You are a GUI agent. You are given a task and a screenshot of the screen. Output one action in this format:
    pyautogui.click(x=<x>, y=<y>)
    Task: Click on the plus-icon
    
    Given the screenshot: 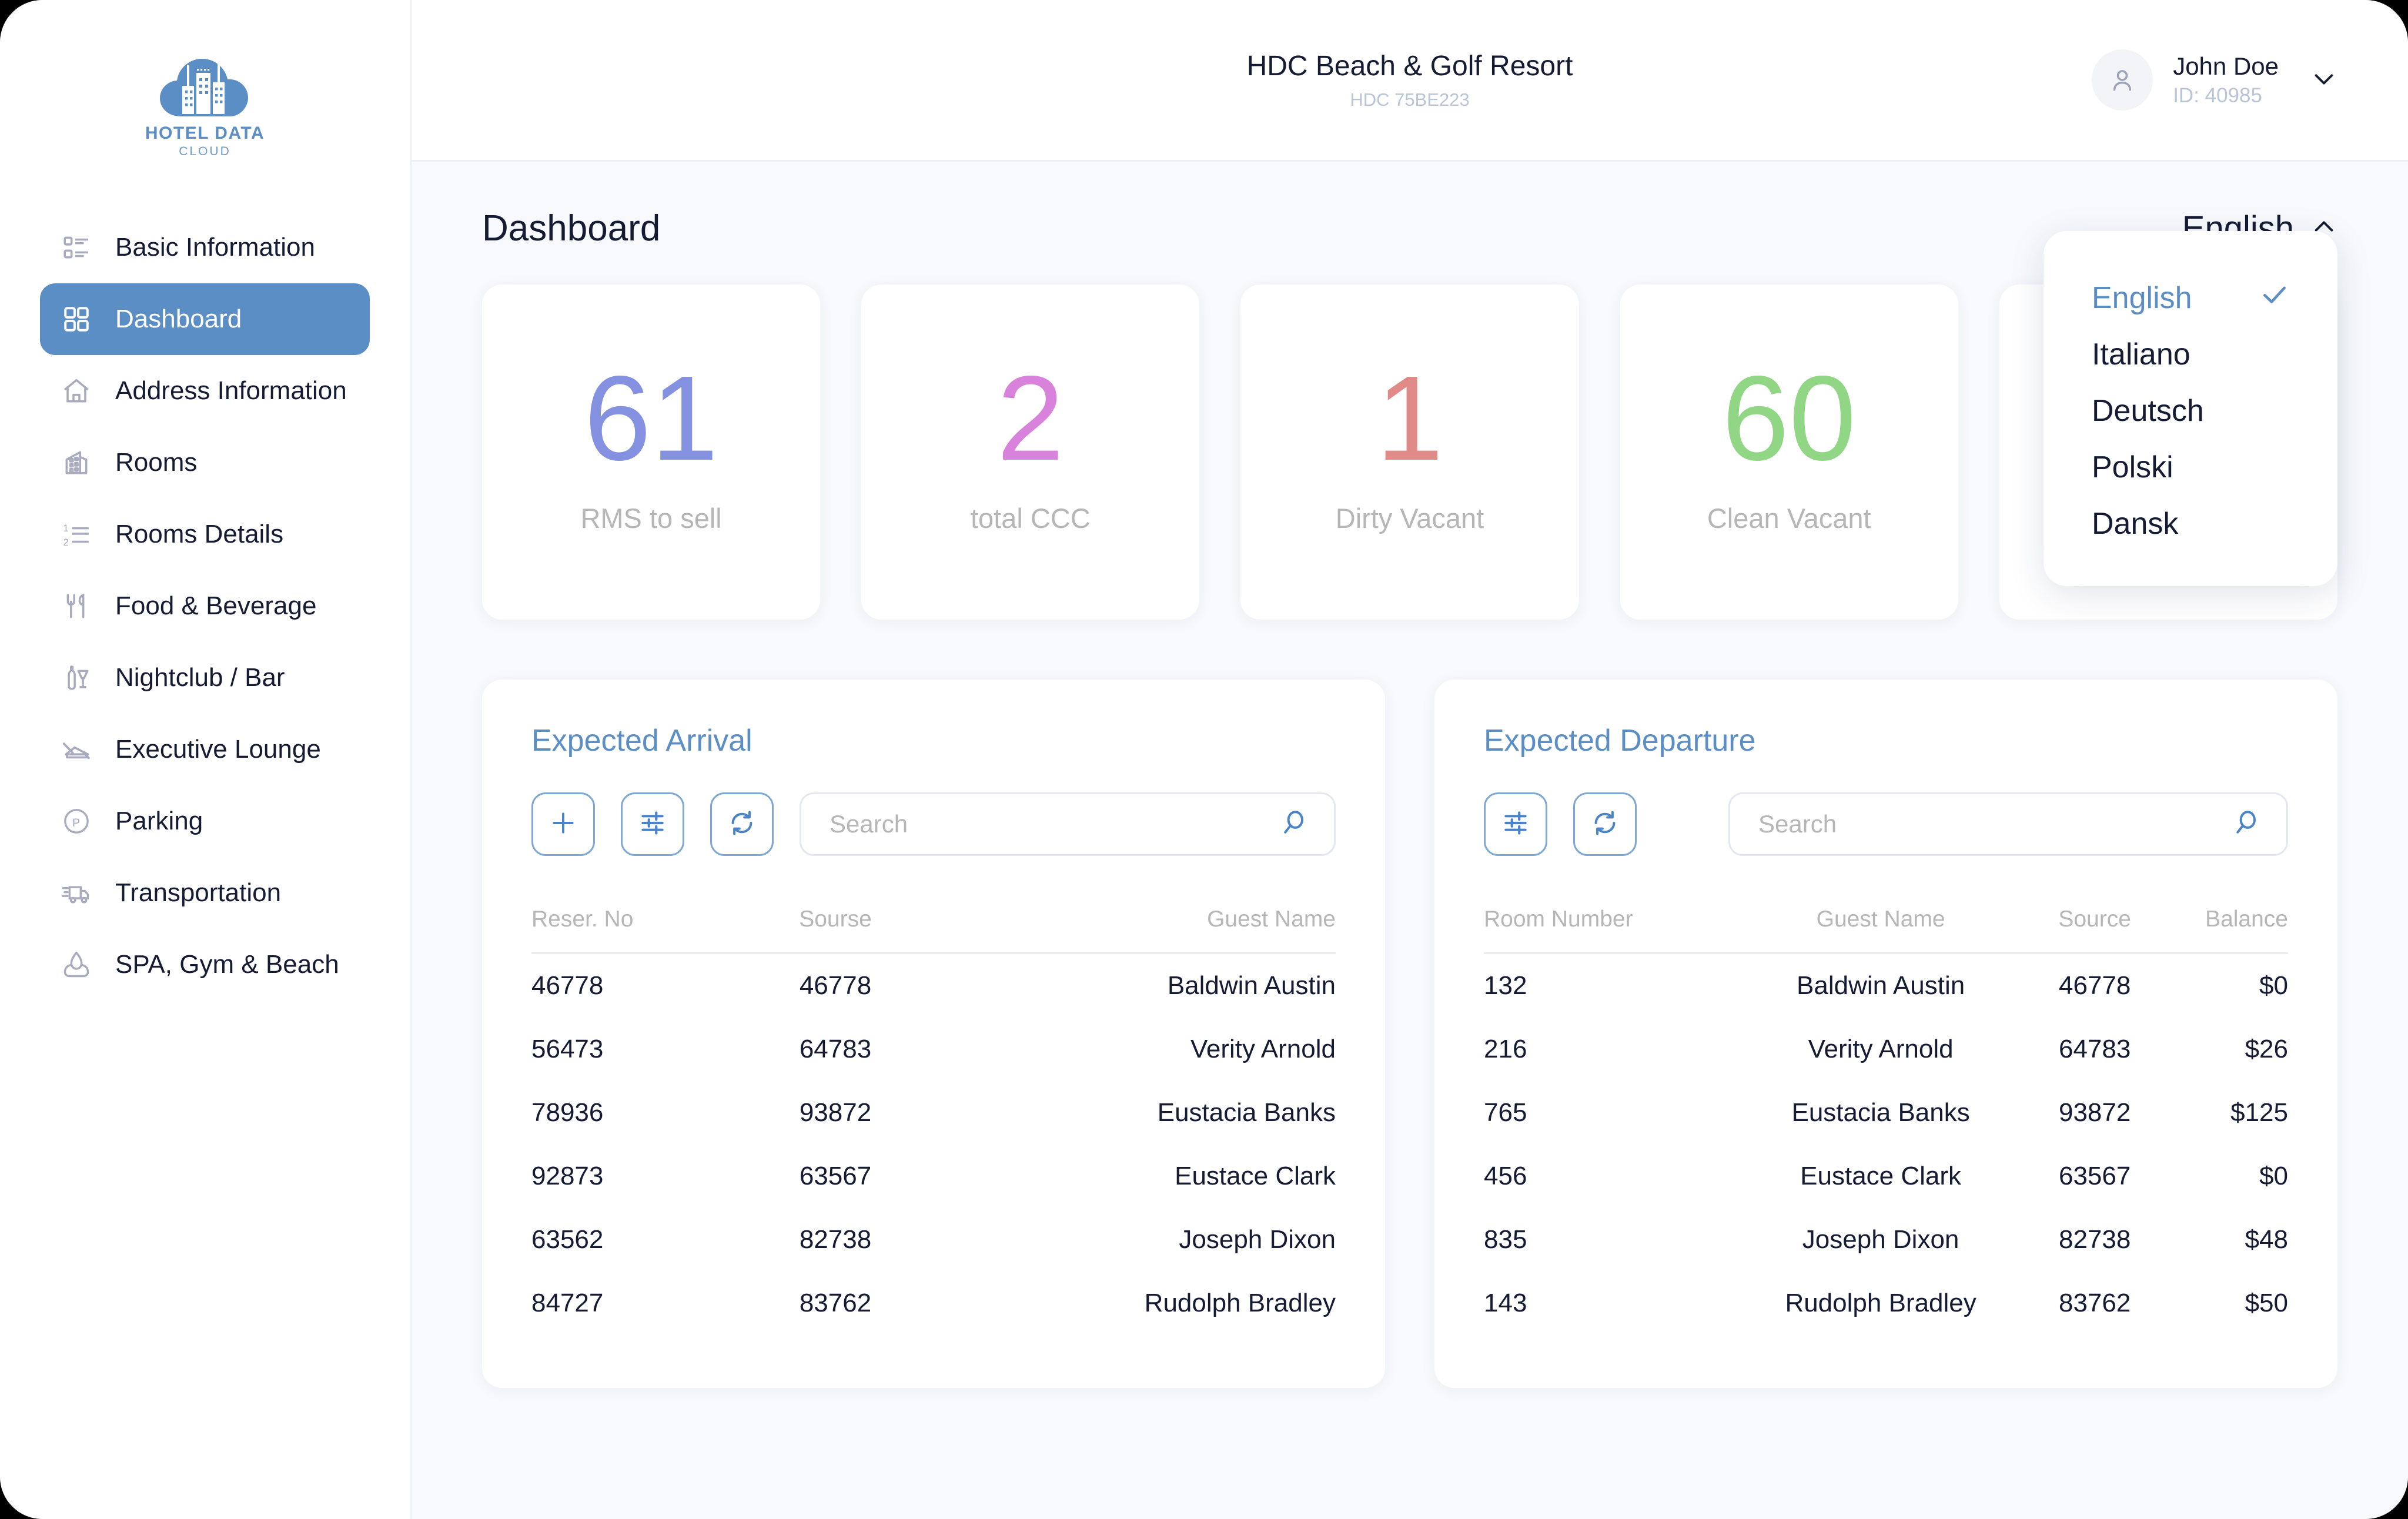 What is the action you would take?
    pyautogui.click(x=563, y=824)
    